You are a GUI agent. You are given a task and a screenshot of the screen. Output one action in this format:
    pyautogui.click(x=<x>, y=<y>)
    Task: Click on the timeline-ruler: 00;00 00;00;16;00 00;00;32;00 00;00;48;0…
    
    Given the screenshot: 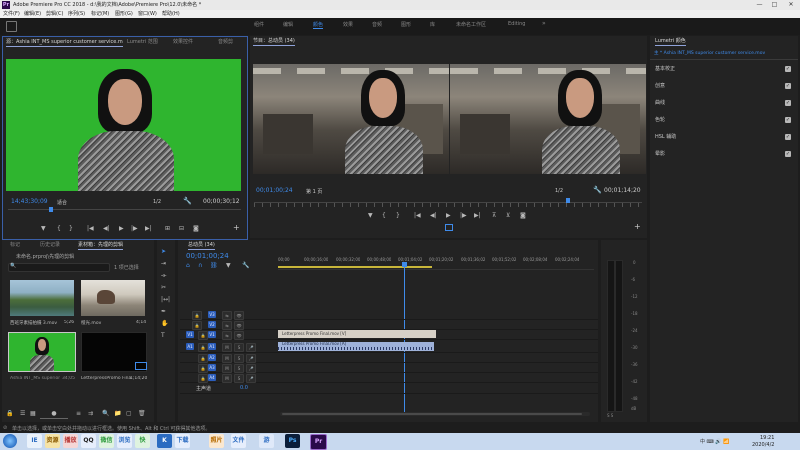 What is the action you would take?
    pyautogui.click(x=436, y=262)
    